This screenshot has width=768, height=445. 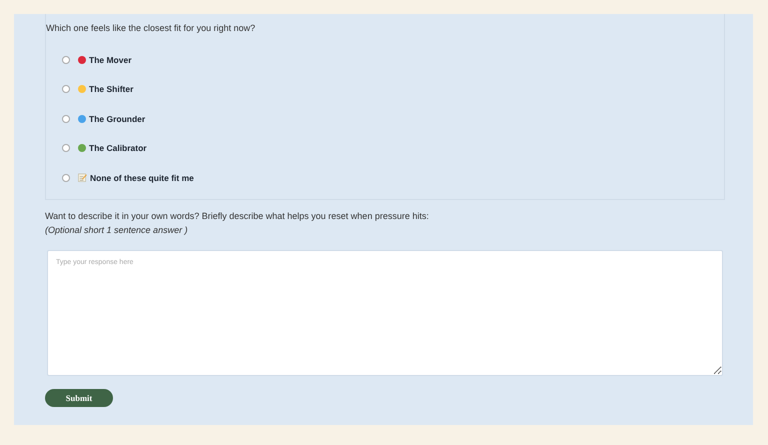 What do you see at coordinates (117, 119) in the screenshot?
I see `option-label: The Grounder` at bounding box center [117, 119].